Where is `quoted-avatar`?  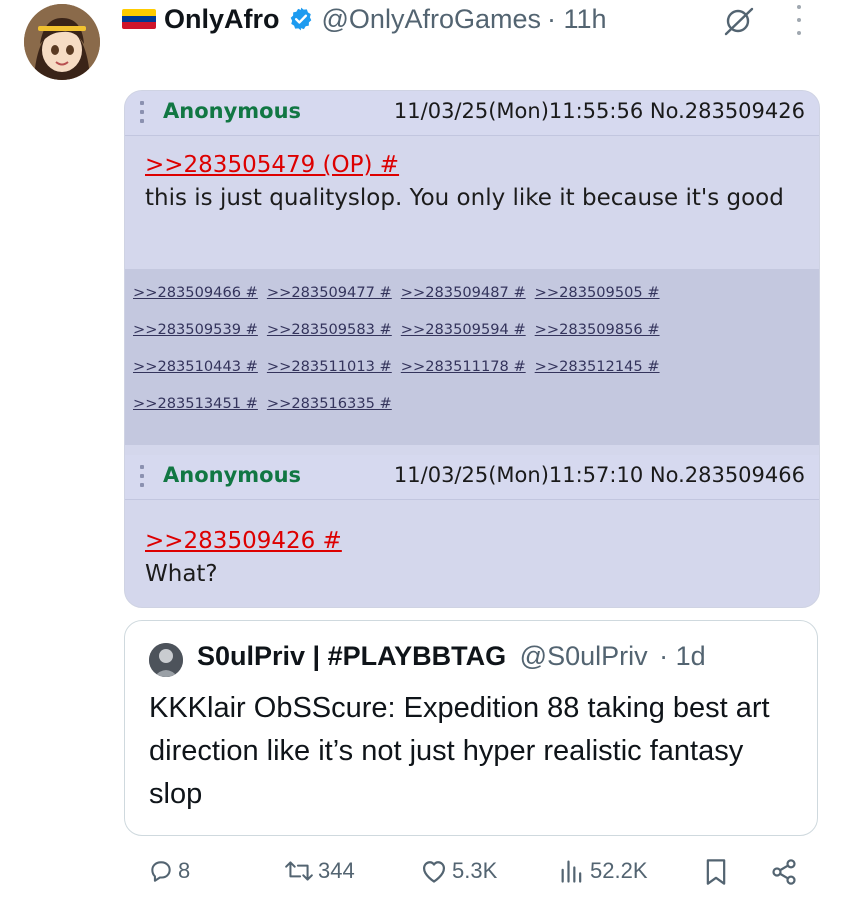 quoted-avatar is located at coordinates (166, 660).